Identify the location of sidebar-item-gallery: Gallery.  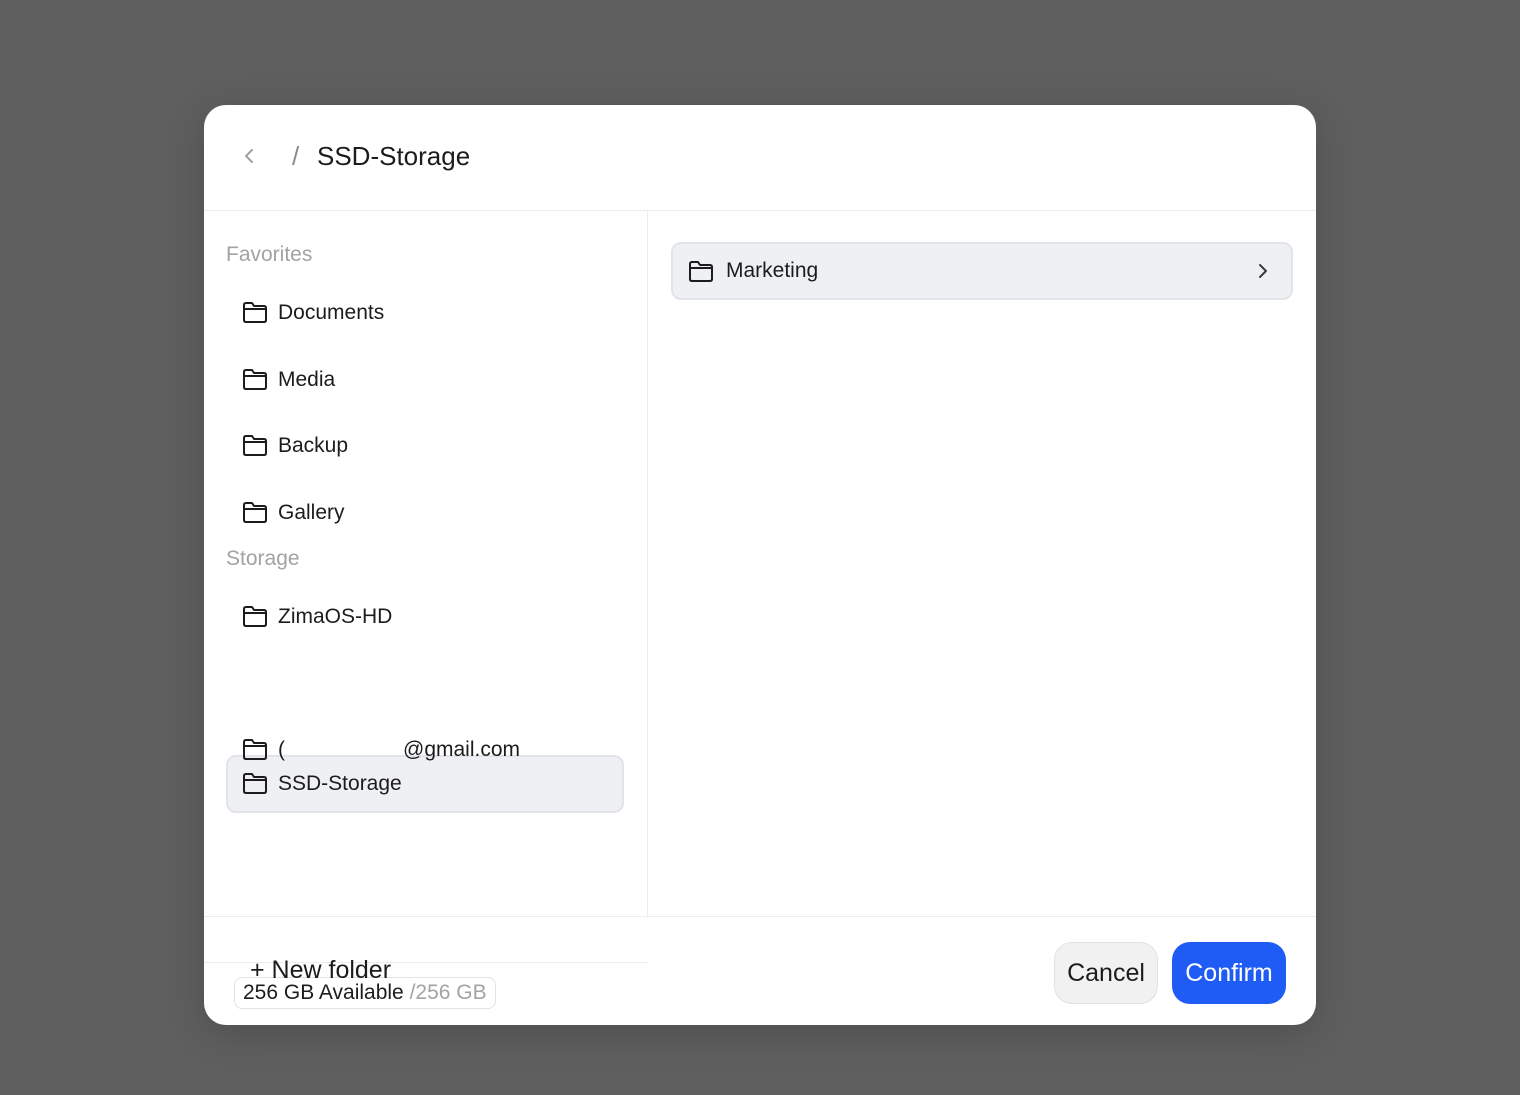
(425, 513).